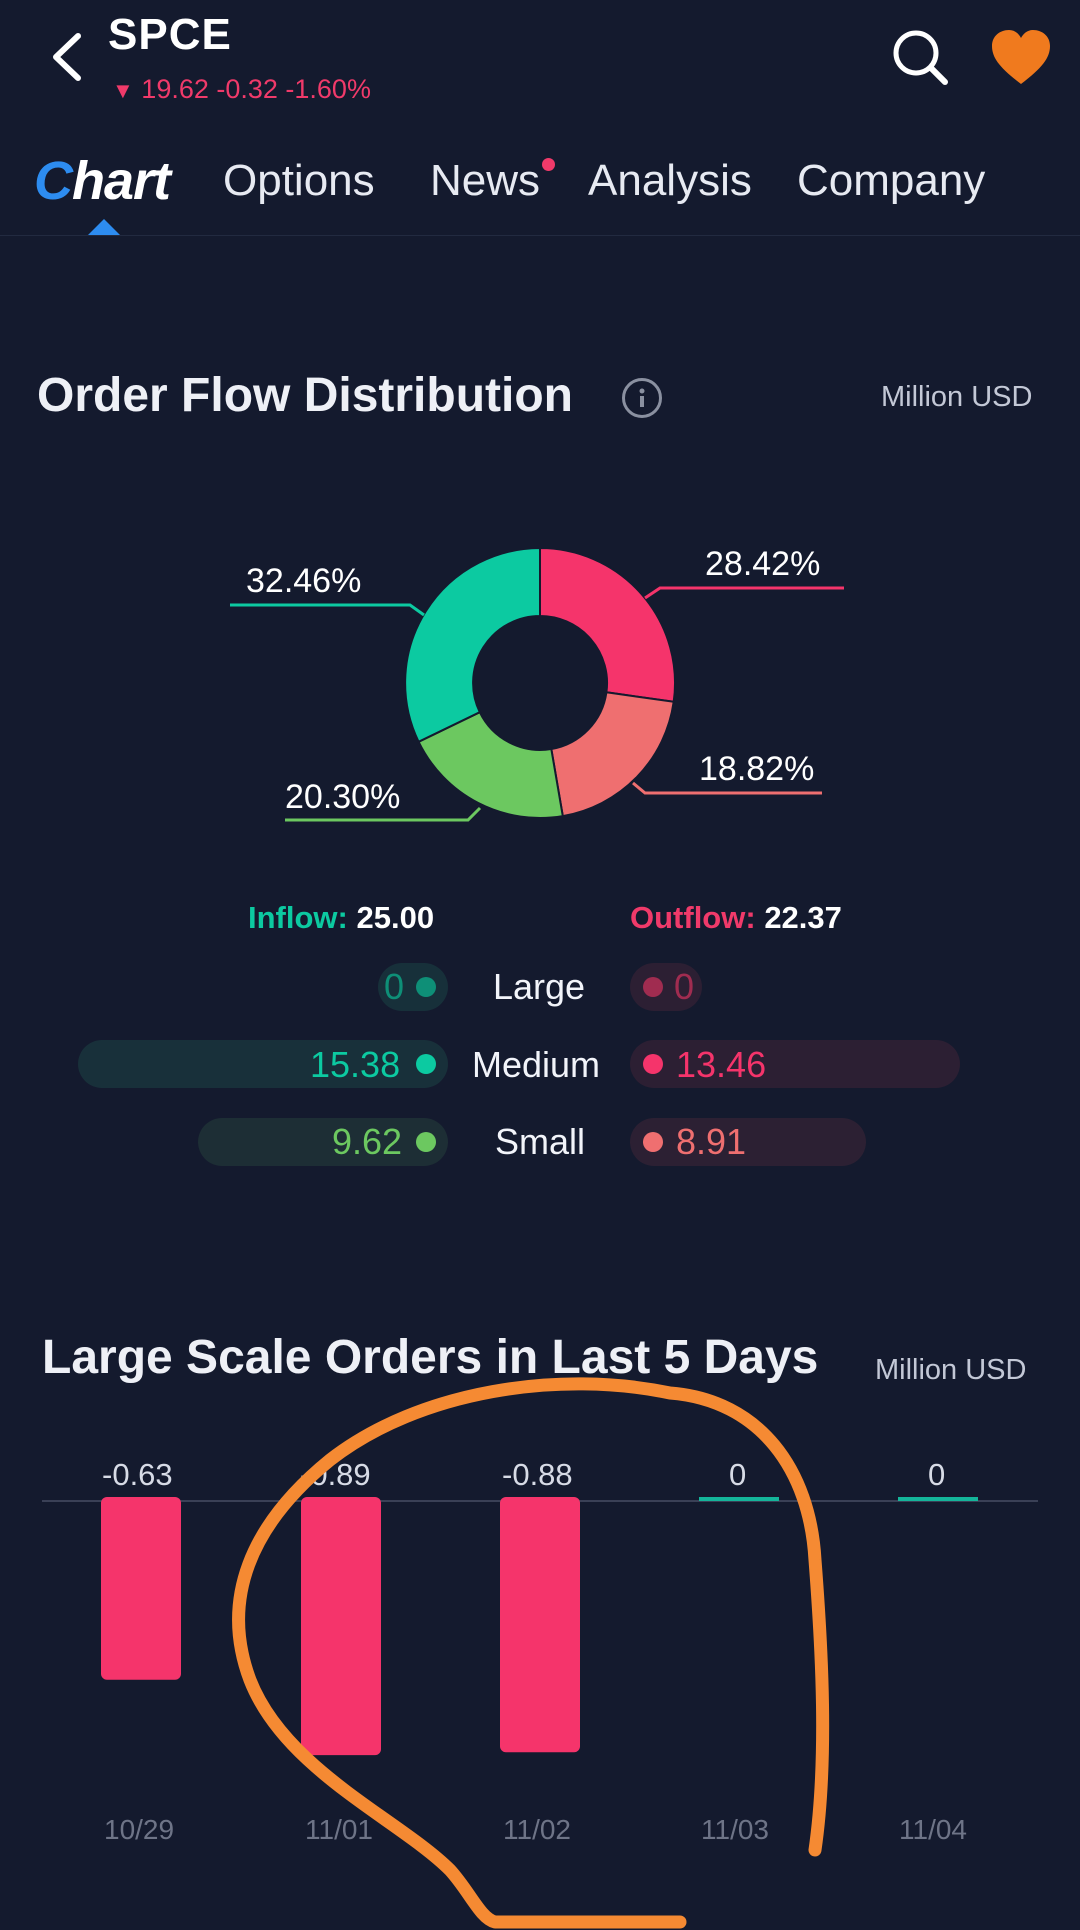 This screenshot has width=1080, height=1930. Describe the element at coordinates (241, 89) in the screenshot. I see `price-change: ▼ 19.62 -0.32 -1.60%` at that location.